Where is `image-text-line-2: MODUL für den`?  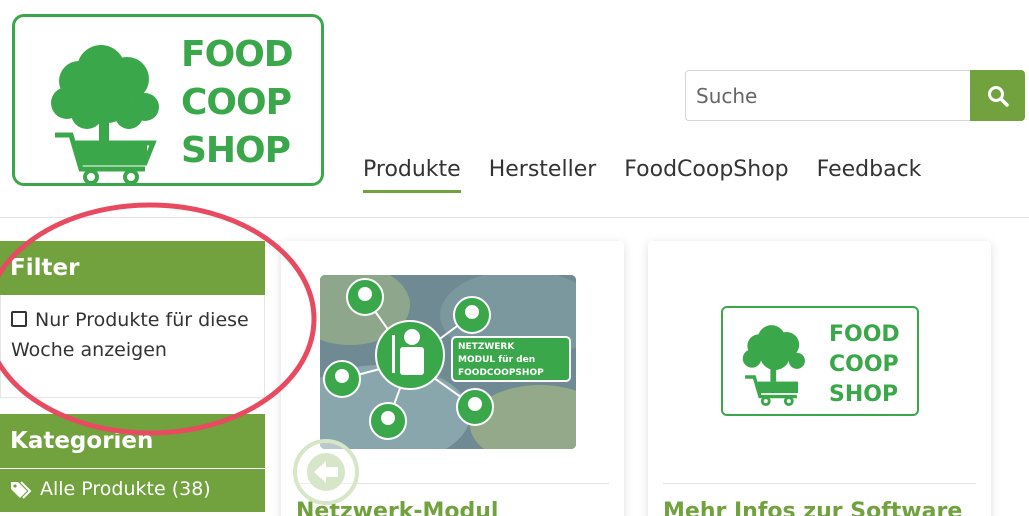
image-text-line-2: MODUL für den is located at coordinates (496, 360).